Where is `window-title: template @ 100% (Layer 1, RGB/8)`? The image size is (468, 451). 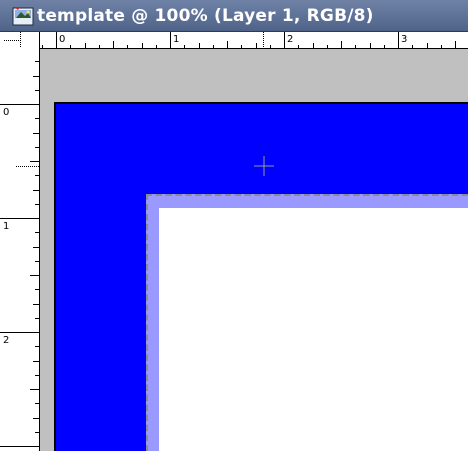 window-title: template @ 100% (Layer 1, RGB/8) is located at coordinates (205, 16).